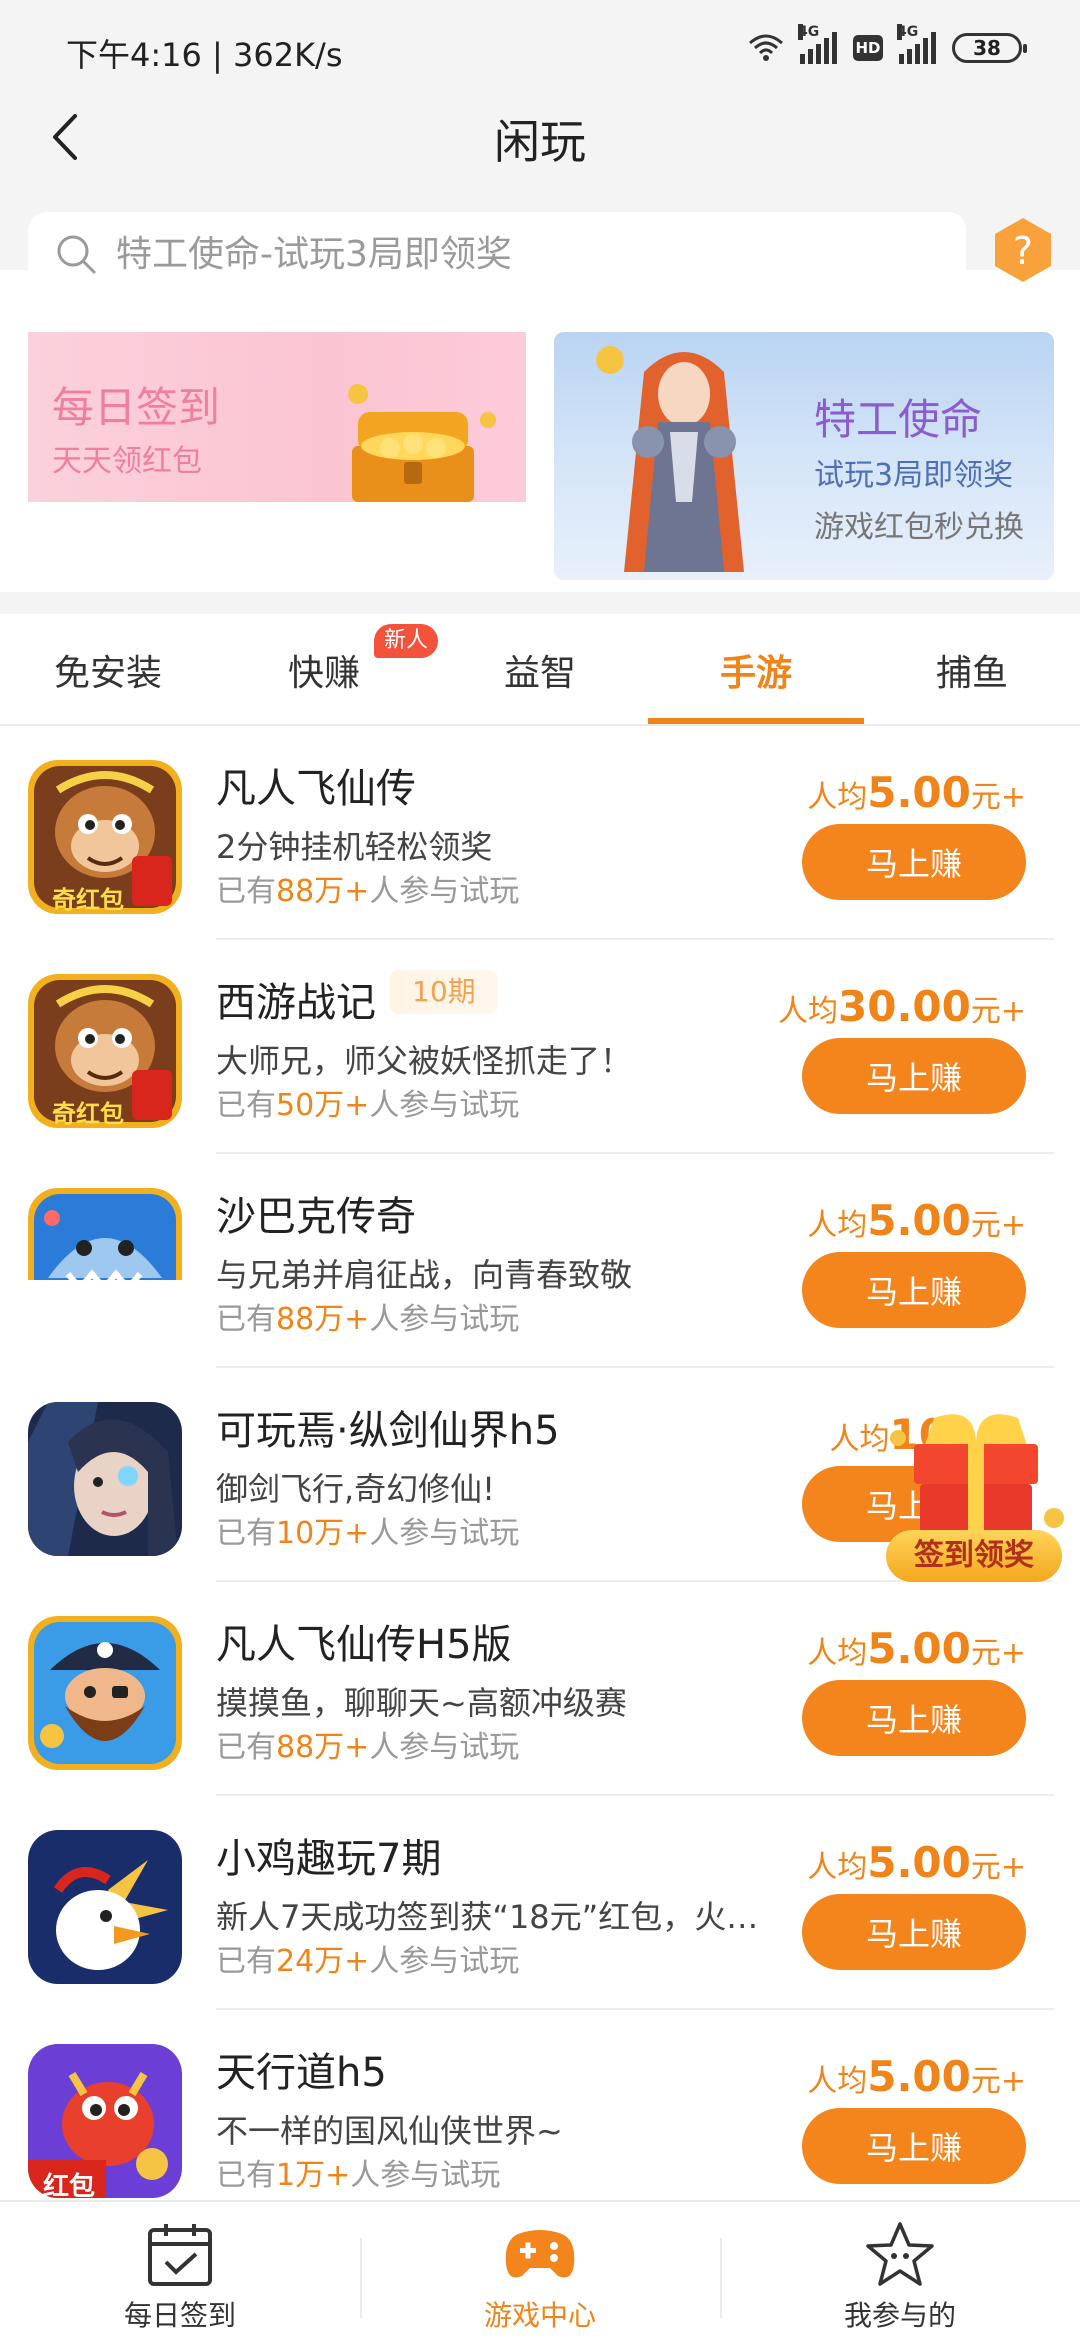 The height and width of the screenshot is (2340, 1080). I want to click on wifi-icon, so click(766, 47).